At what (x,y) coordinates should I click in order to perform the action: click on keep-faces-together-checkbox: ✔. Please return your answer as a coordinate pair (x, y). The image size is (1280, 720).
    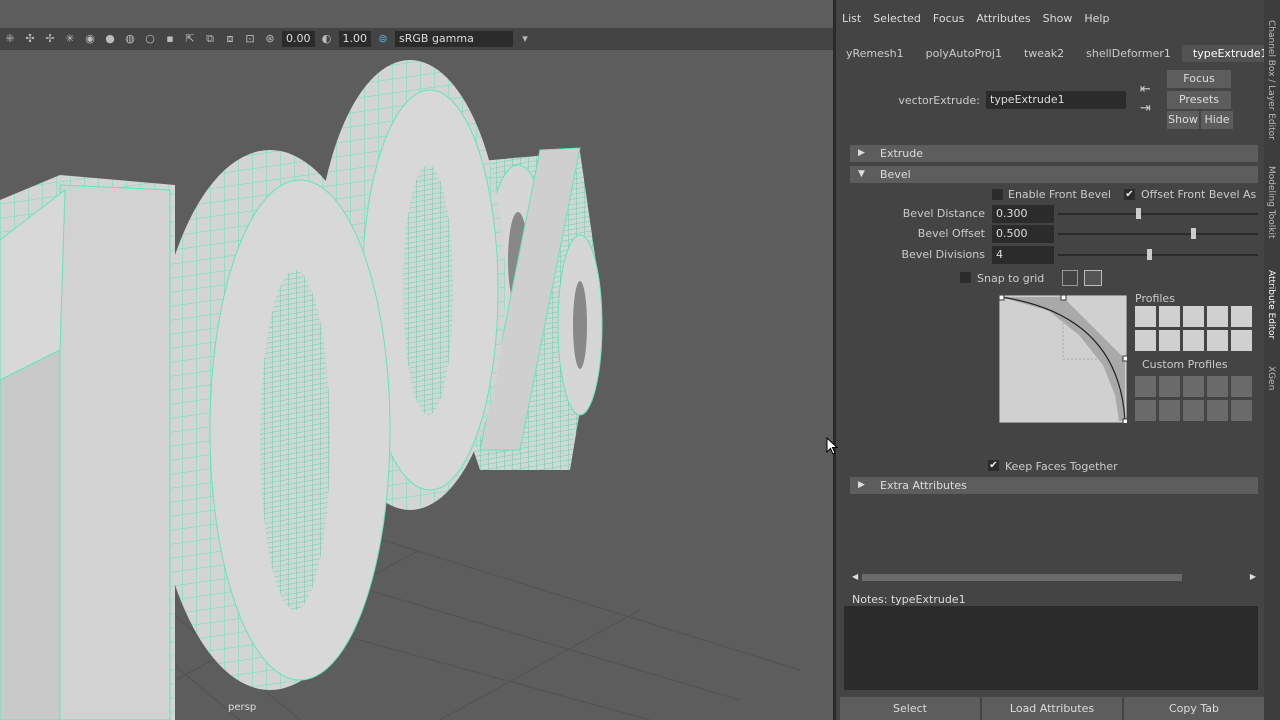
    Looking at the image, I should click on (993, 465).